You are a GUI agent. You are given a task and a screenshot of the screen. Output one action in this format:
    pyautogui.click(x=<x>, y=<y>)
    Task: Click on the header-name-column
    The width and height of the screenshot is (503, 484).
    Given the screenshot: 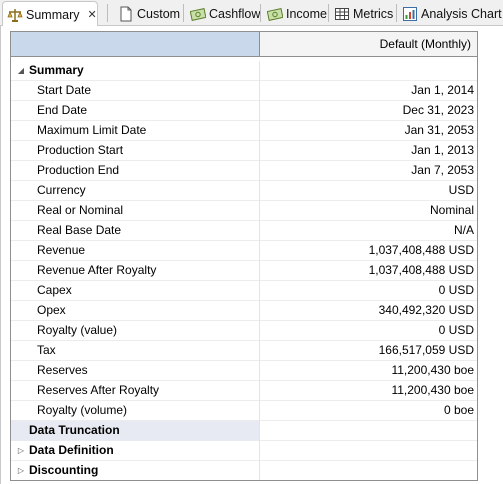 What is the action you would take?
    pyautogui.click(x=135, y=44)
    